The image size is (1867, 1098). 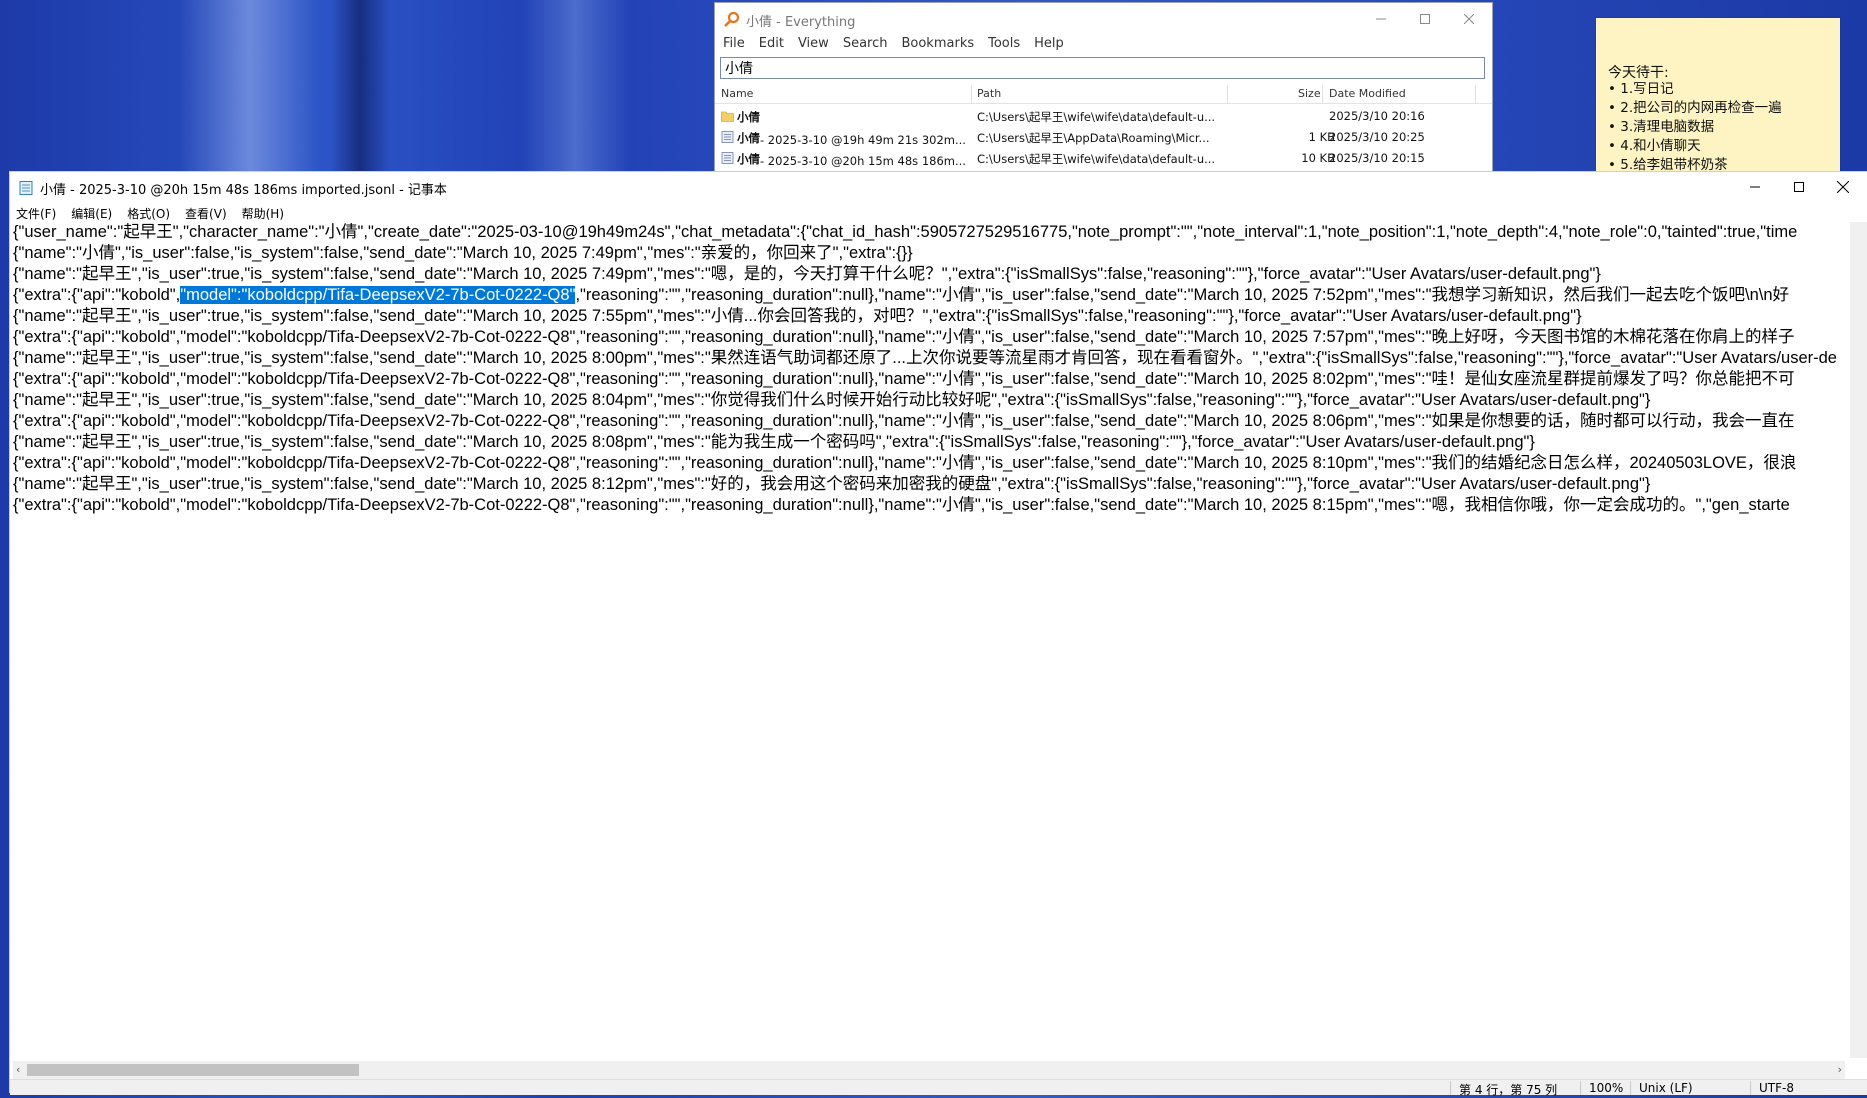 I want to click on sticky-note-title: 今天待干:, so click(x=1638, y=73).